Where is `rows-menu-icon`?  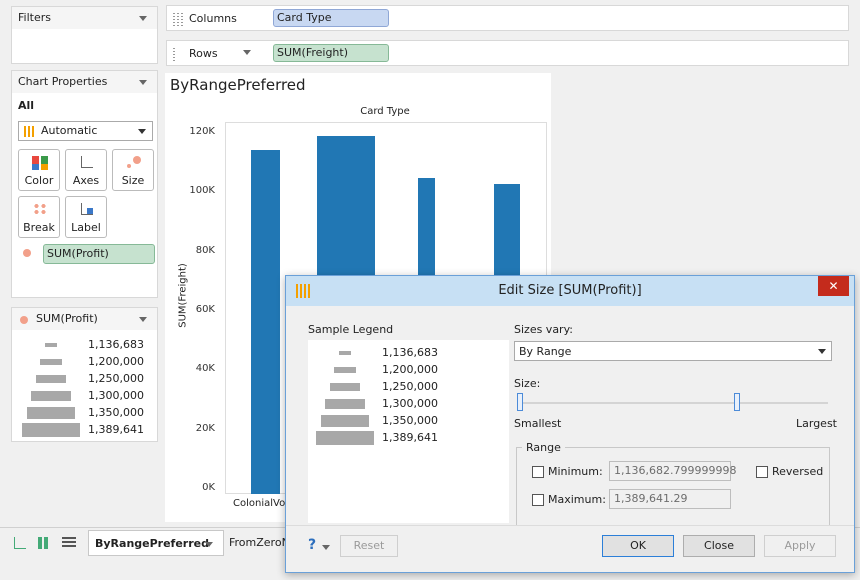 rows-menu-icon is located at coordinates (247, 52).